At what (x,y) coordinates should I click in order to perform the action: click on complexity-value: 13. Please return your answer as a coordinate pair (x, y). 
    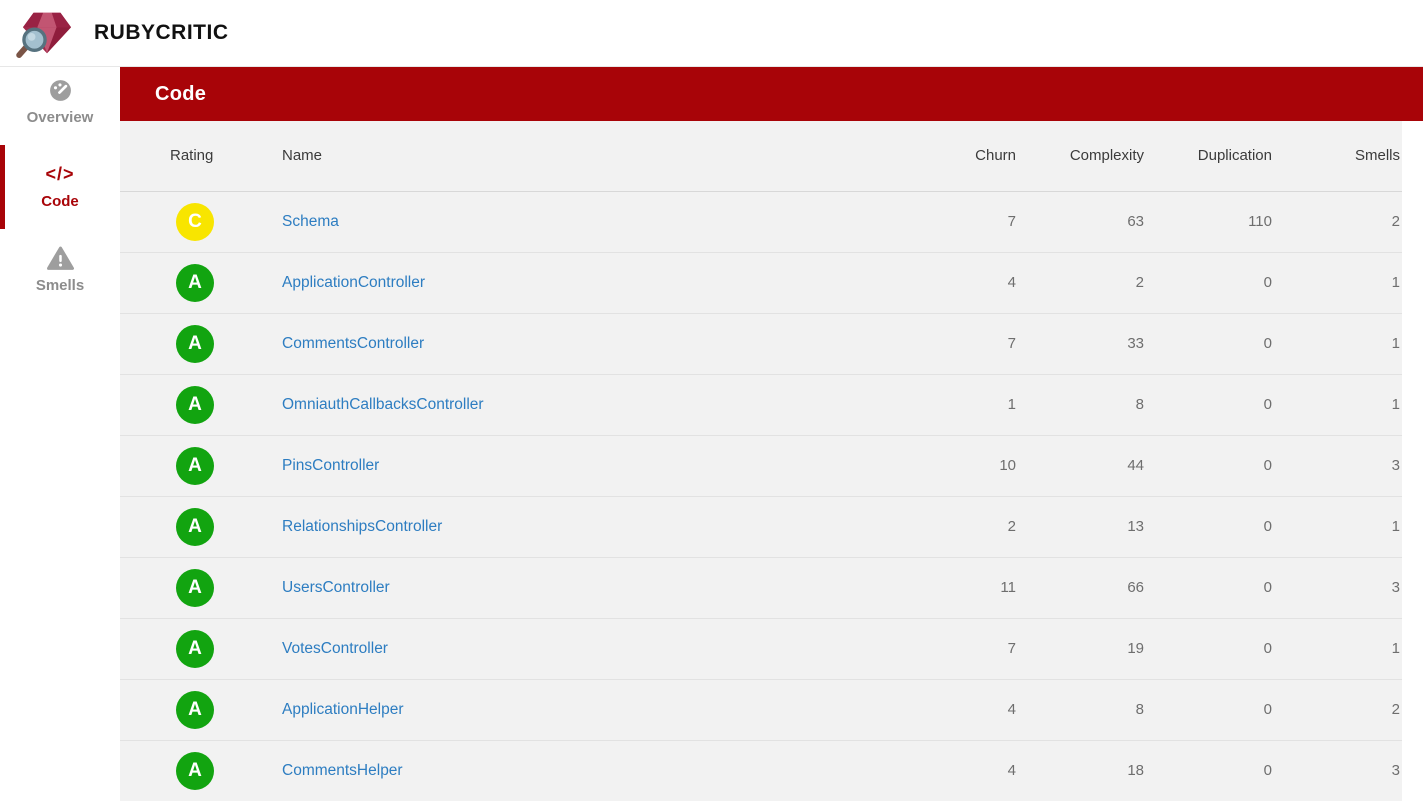
    Looking at the image, I should click on (1082, 526).